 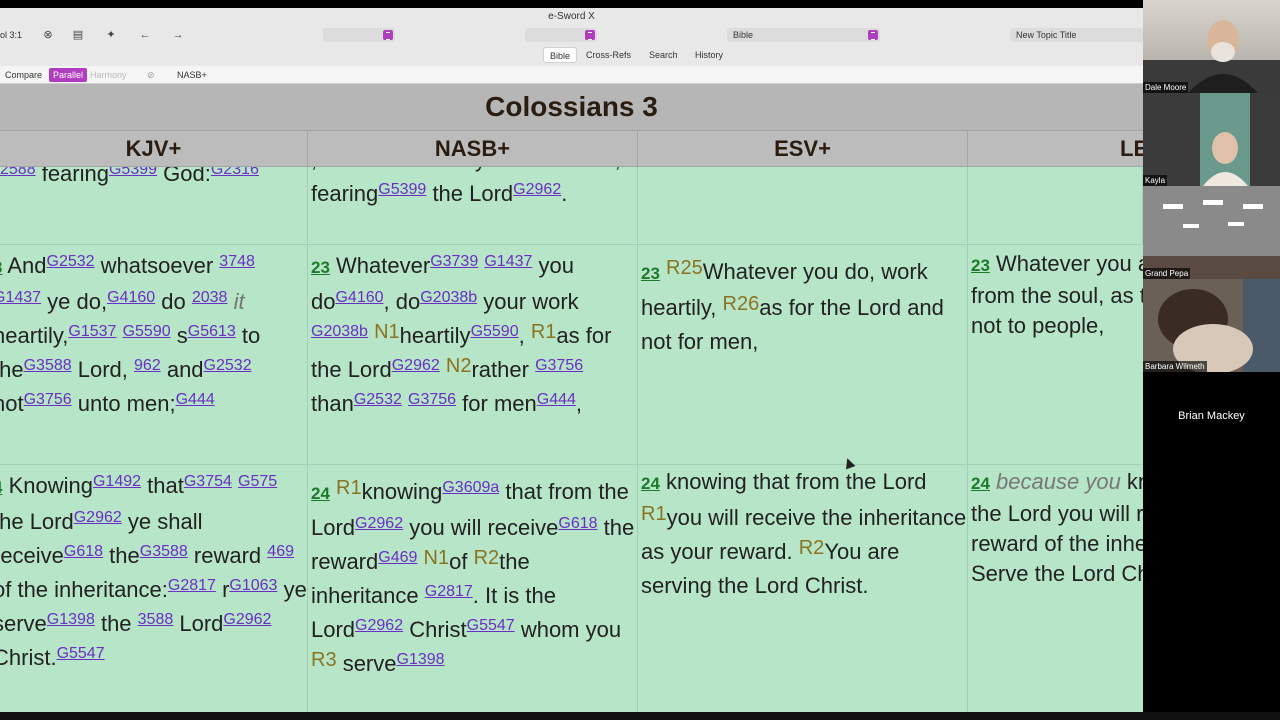 What do you see at coordinates (68, 75) in the screenshot?
I see `parallel-button: Parallel` at bounding box center [68, 75].